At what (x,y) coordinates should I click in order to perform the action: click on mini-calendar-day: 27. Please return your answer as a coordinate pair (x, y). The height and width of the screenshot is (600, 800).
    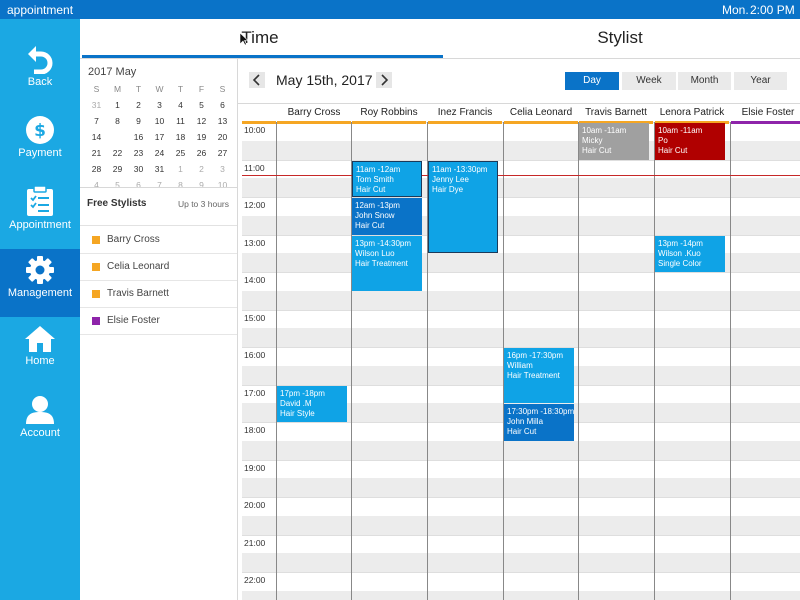
    Looking at the image, I should click on (222, 153).